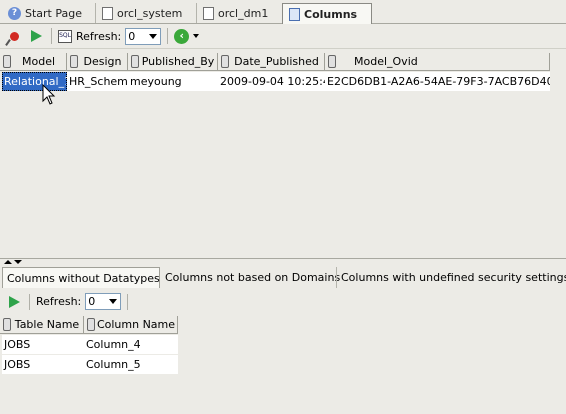  What do you see at coordinates (173, 62) in the screenshot?
I see `column-header-published-by: Published_By` at bounding box center [173, 62].